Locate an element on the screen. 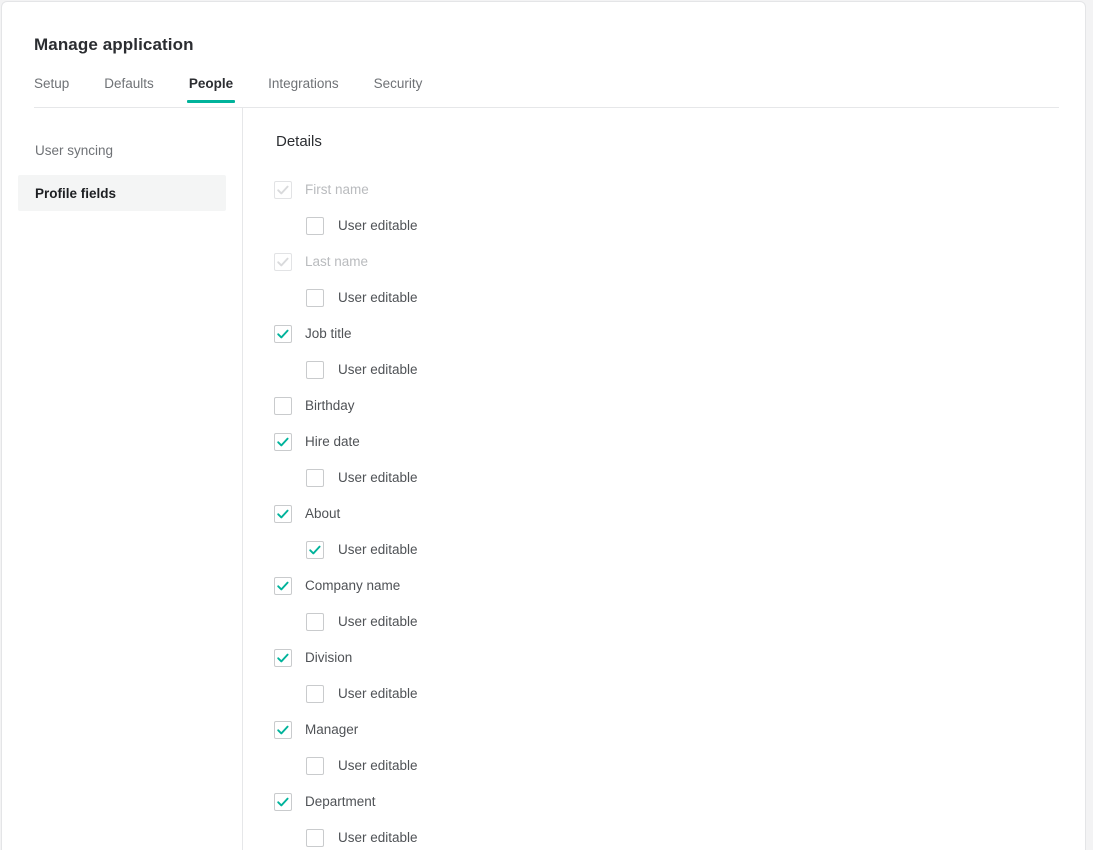 This screenshot has height=850, width=1093. tab-bar: Setup Defaults People Integrations Security is located at coordinates (245, 92).